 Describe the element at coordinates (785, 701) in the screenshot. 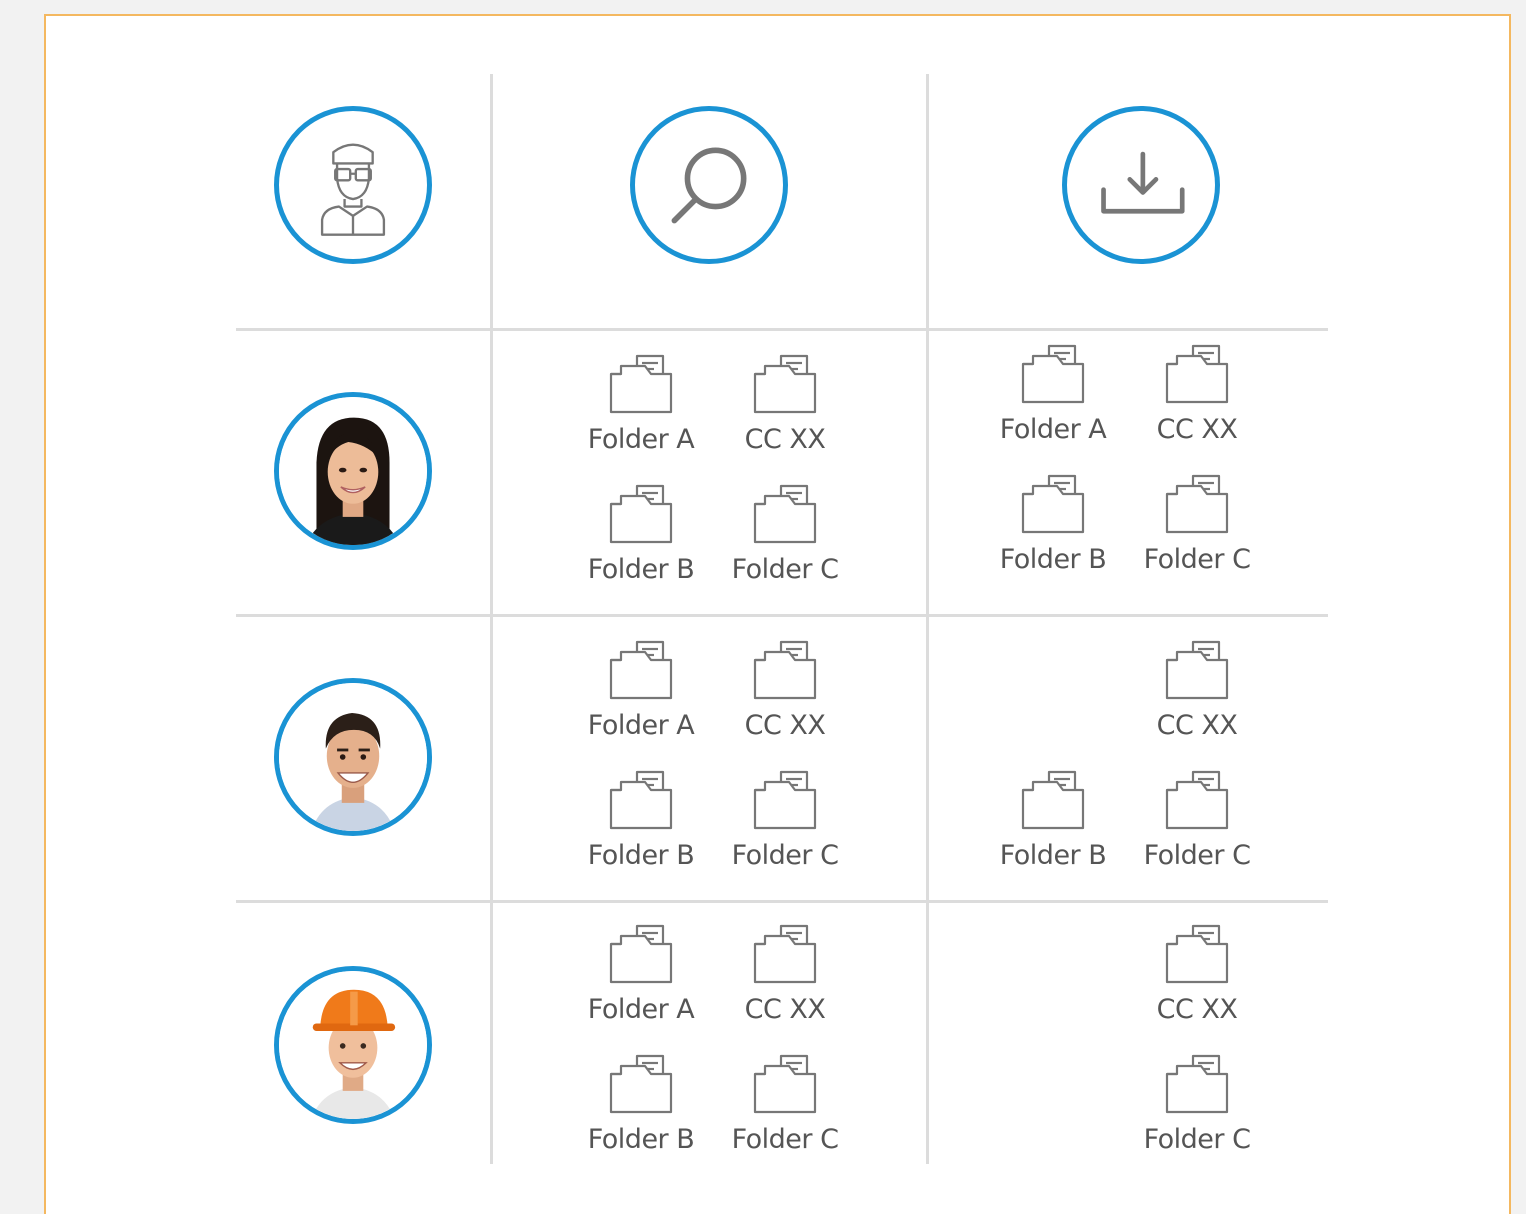

I see `folder-cc-xx-view-row2: CC XX` at that location.